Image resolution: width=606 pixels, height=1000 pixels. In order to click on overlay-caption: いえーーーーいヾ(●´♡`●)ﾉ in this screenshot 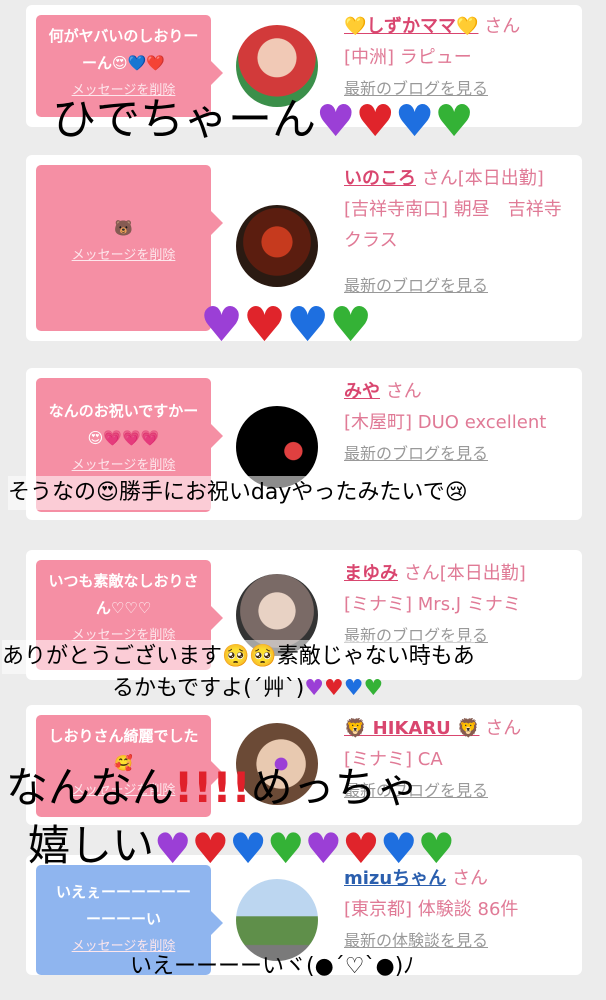, I will do `click(272, 966)`.